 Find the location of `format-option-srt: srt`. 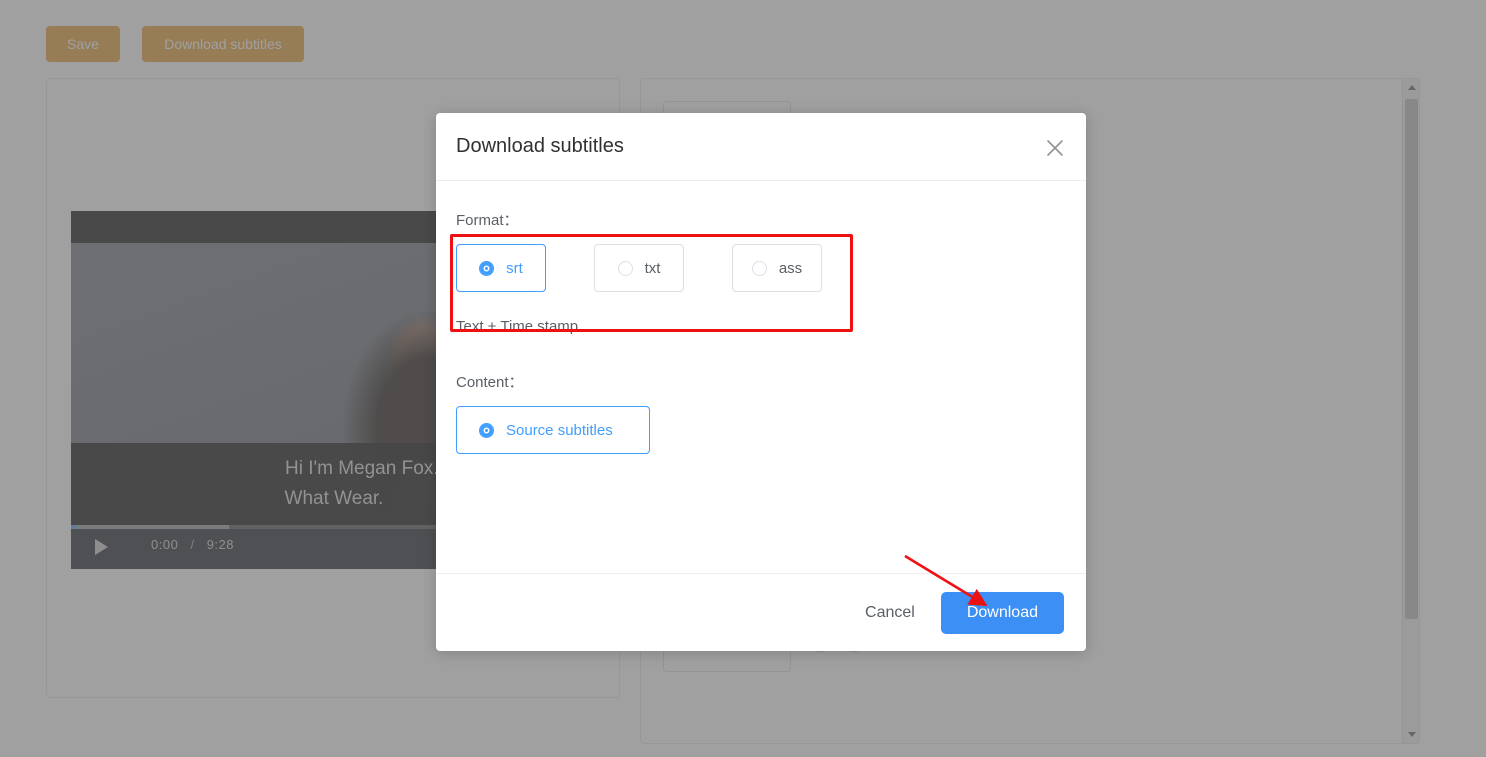

format-option-srt: srt is located at coordinates (501, 268).